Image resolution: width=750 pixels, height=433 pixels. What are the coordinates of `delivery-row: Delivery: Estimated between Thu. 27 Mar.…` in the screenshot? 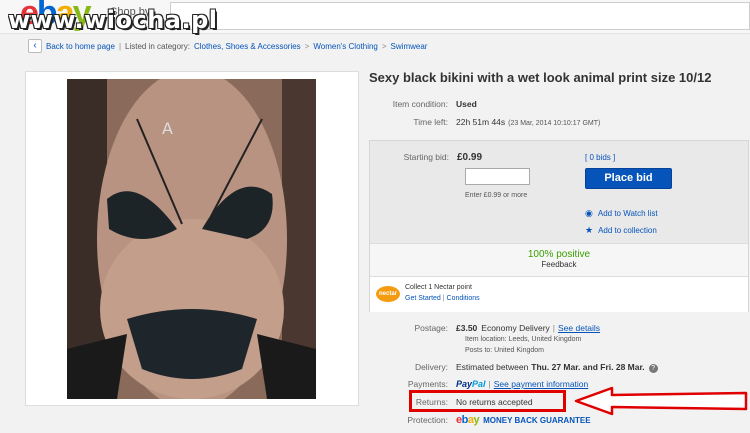 It's located at (513, 367).